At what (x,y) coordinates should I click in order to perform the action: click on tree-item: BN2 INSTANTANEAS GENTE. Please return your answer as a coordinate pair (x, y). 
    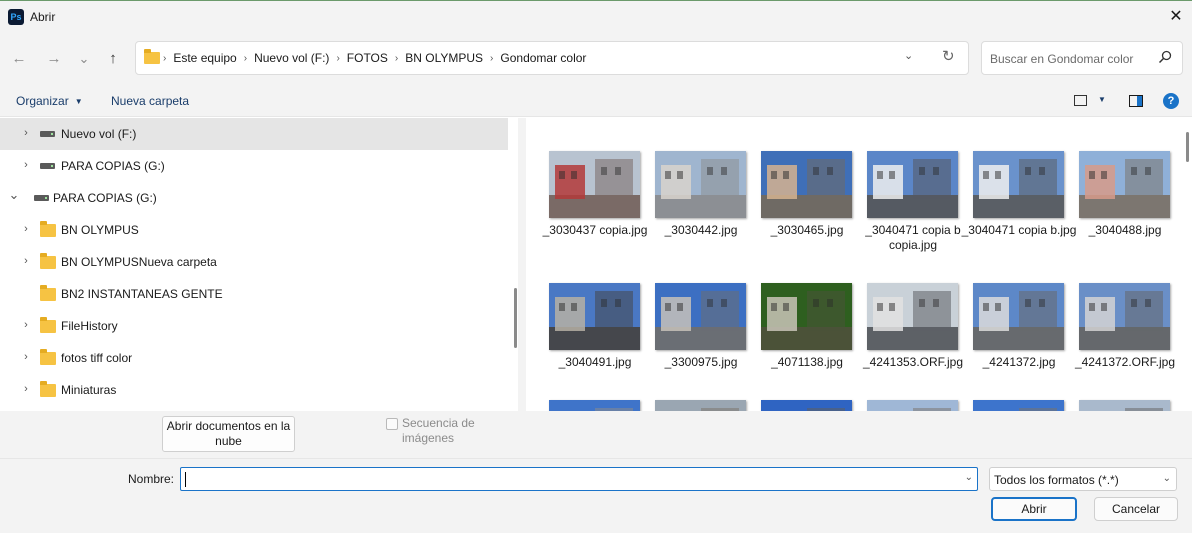
    Looking at the image, I should click on (254, 294).